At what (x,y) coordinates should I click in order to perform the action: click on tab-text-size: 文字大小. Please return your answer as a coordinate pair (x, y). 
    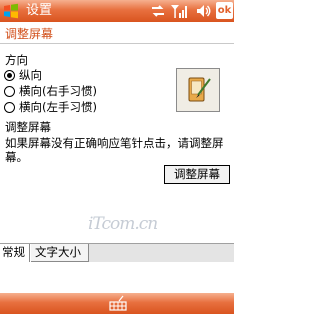
    Looking at the image, I should click on (60, 253).